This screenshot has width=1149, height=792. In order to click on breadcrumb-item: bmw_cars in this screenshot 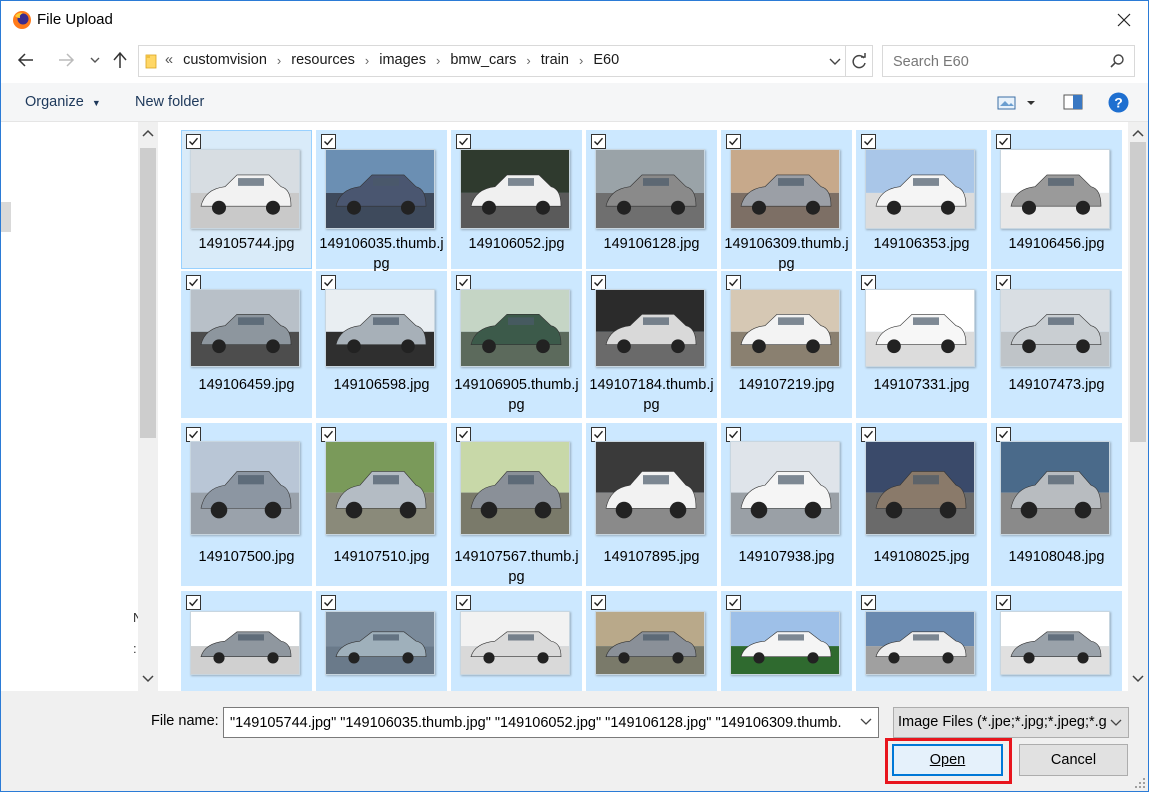, I will do `click(483, 60)`.